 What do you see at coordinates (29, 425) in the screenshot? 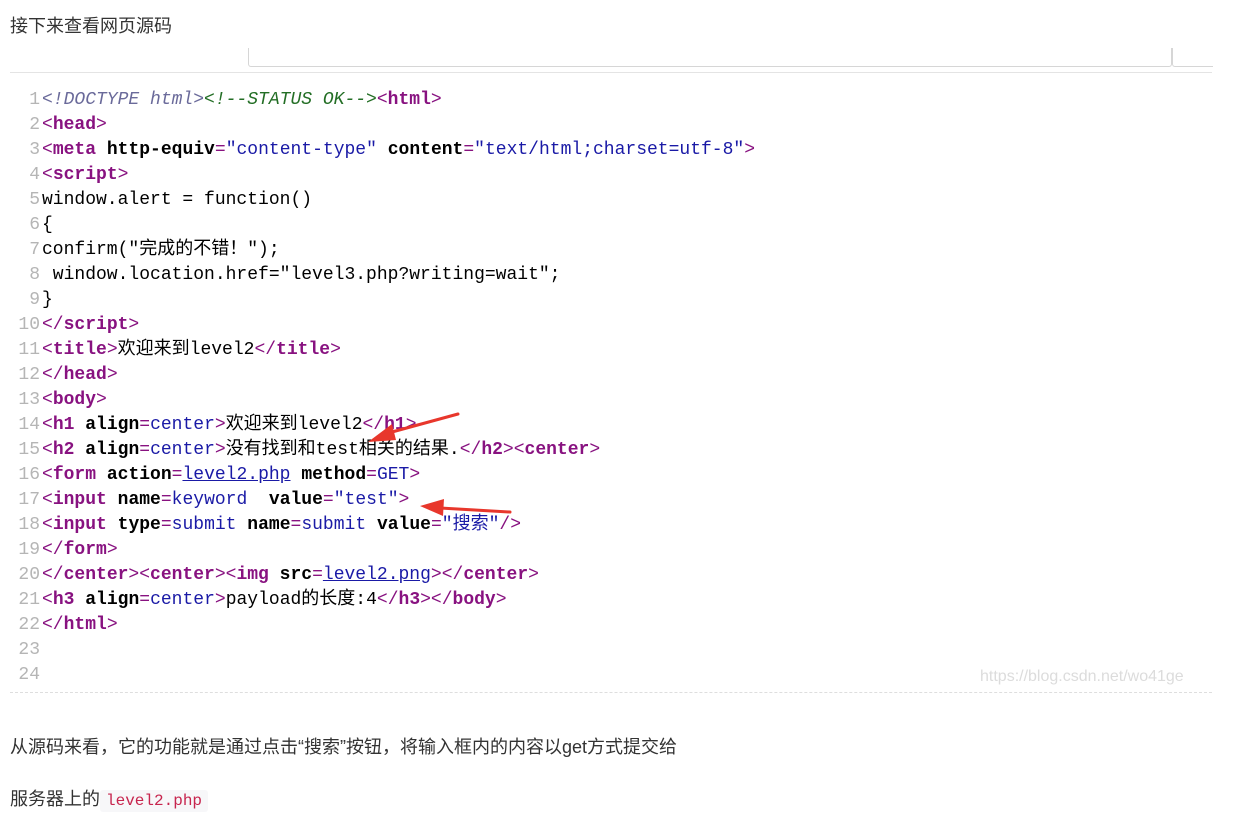
I see `line-number: 14` at bounding box center [29, 425].